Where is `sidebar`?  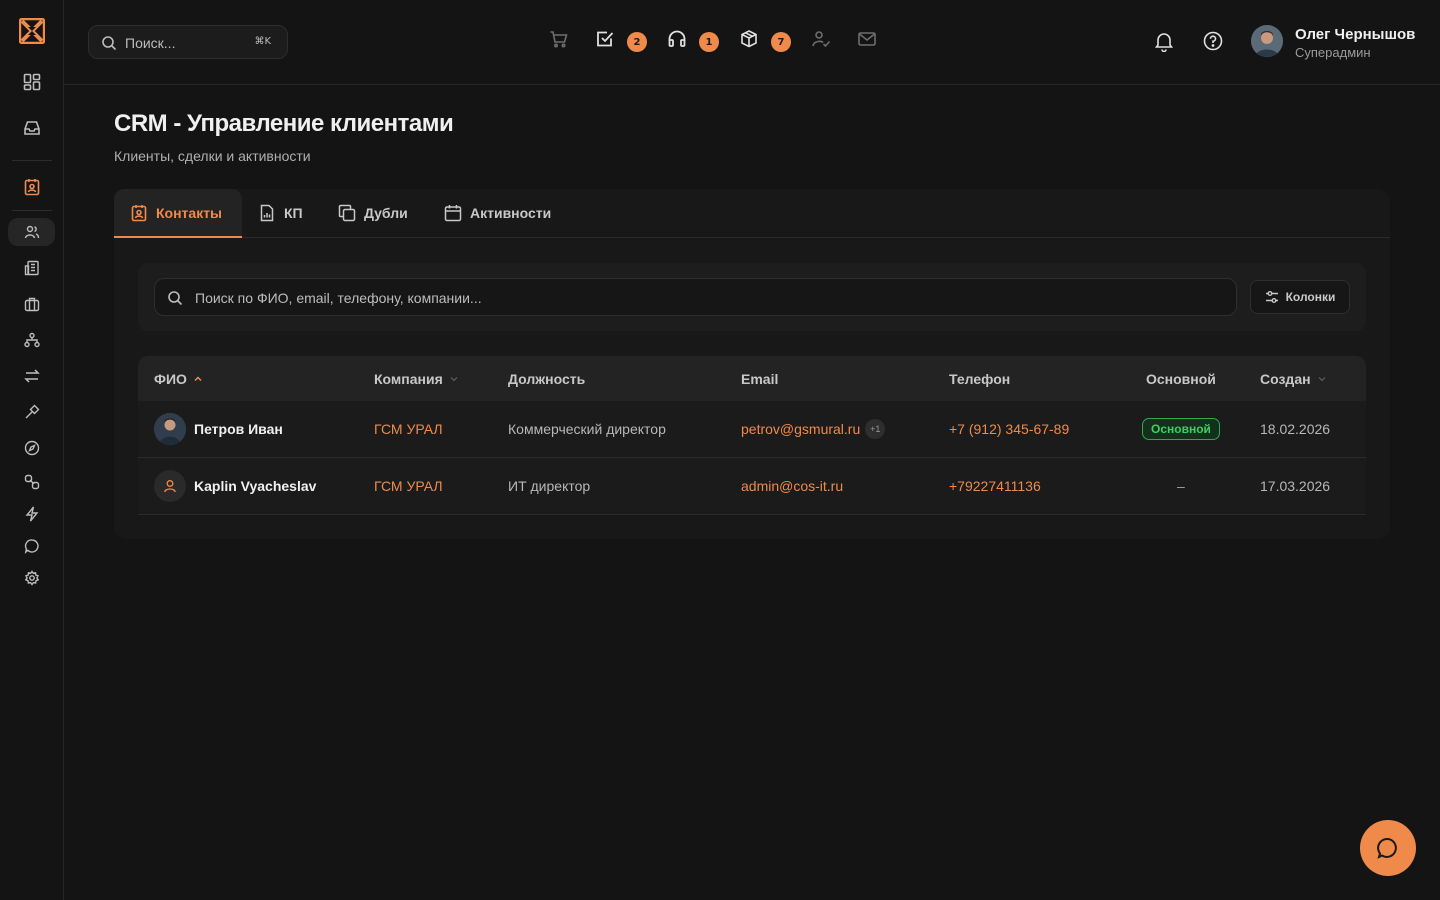
sidebar is located at coordinates (32, 450).